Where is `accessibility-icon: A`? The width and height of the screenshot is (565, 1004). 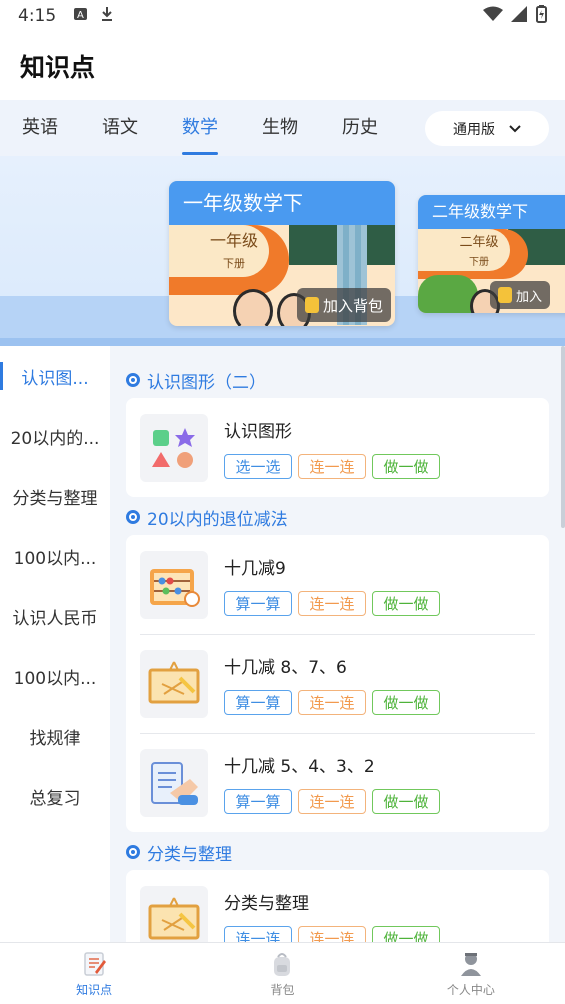
accessibility-icon: A is located at coordinates (81, 16).